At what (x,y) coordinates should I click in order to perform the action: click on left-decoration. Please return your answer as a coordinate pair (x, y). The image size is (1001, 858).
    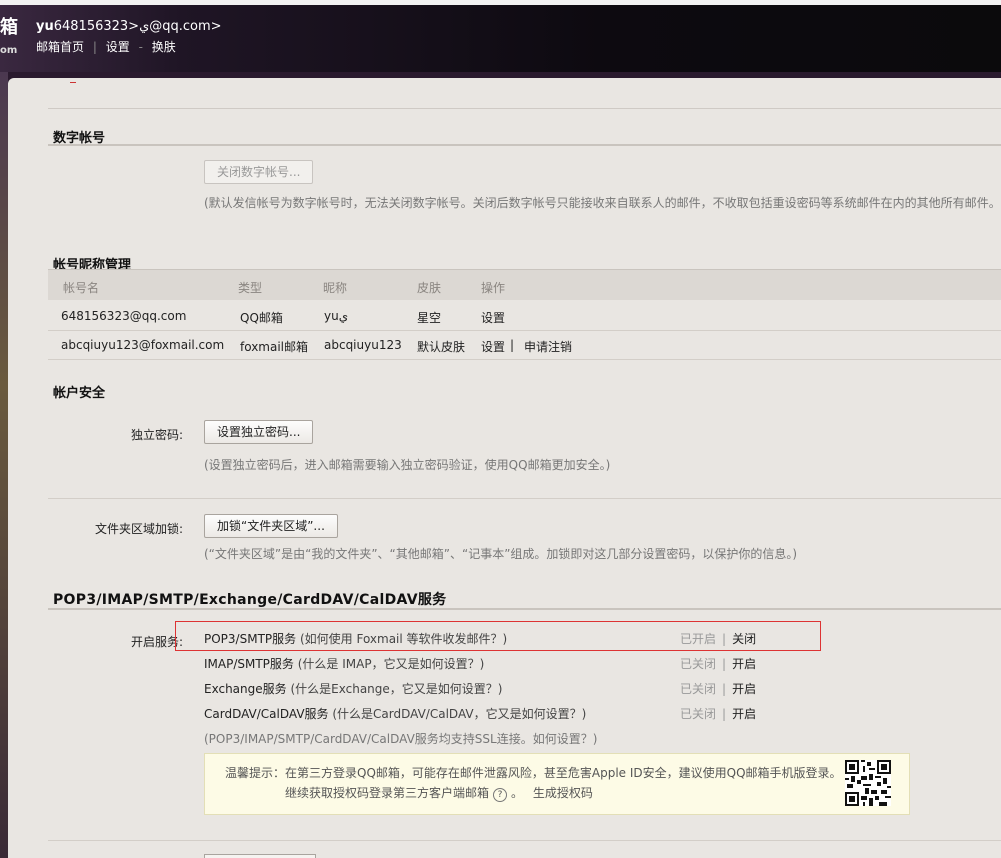
    Looking at the image, I should click on (4, 465).